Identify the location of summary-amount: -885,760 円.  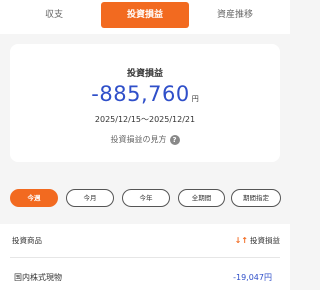
(145, 94).